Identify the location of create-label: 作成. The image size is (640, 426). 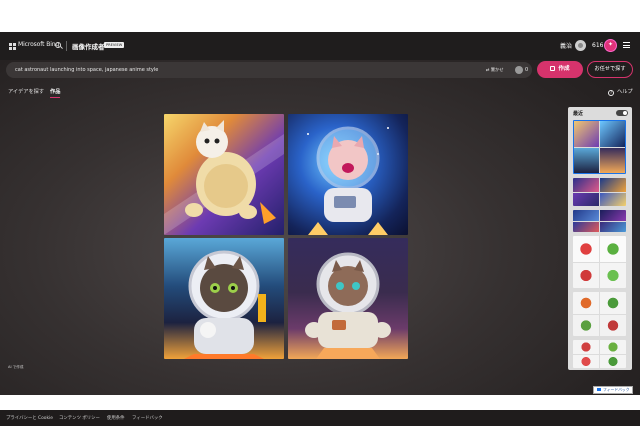
(564, 69).